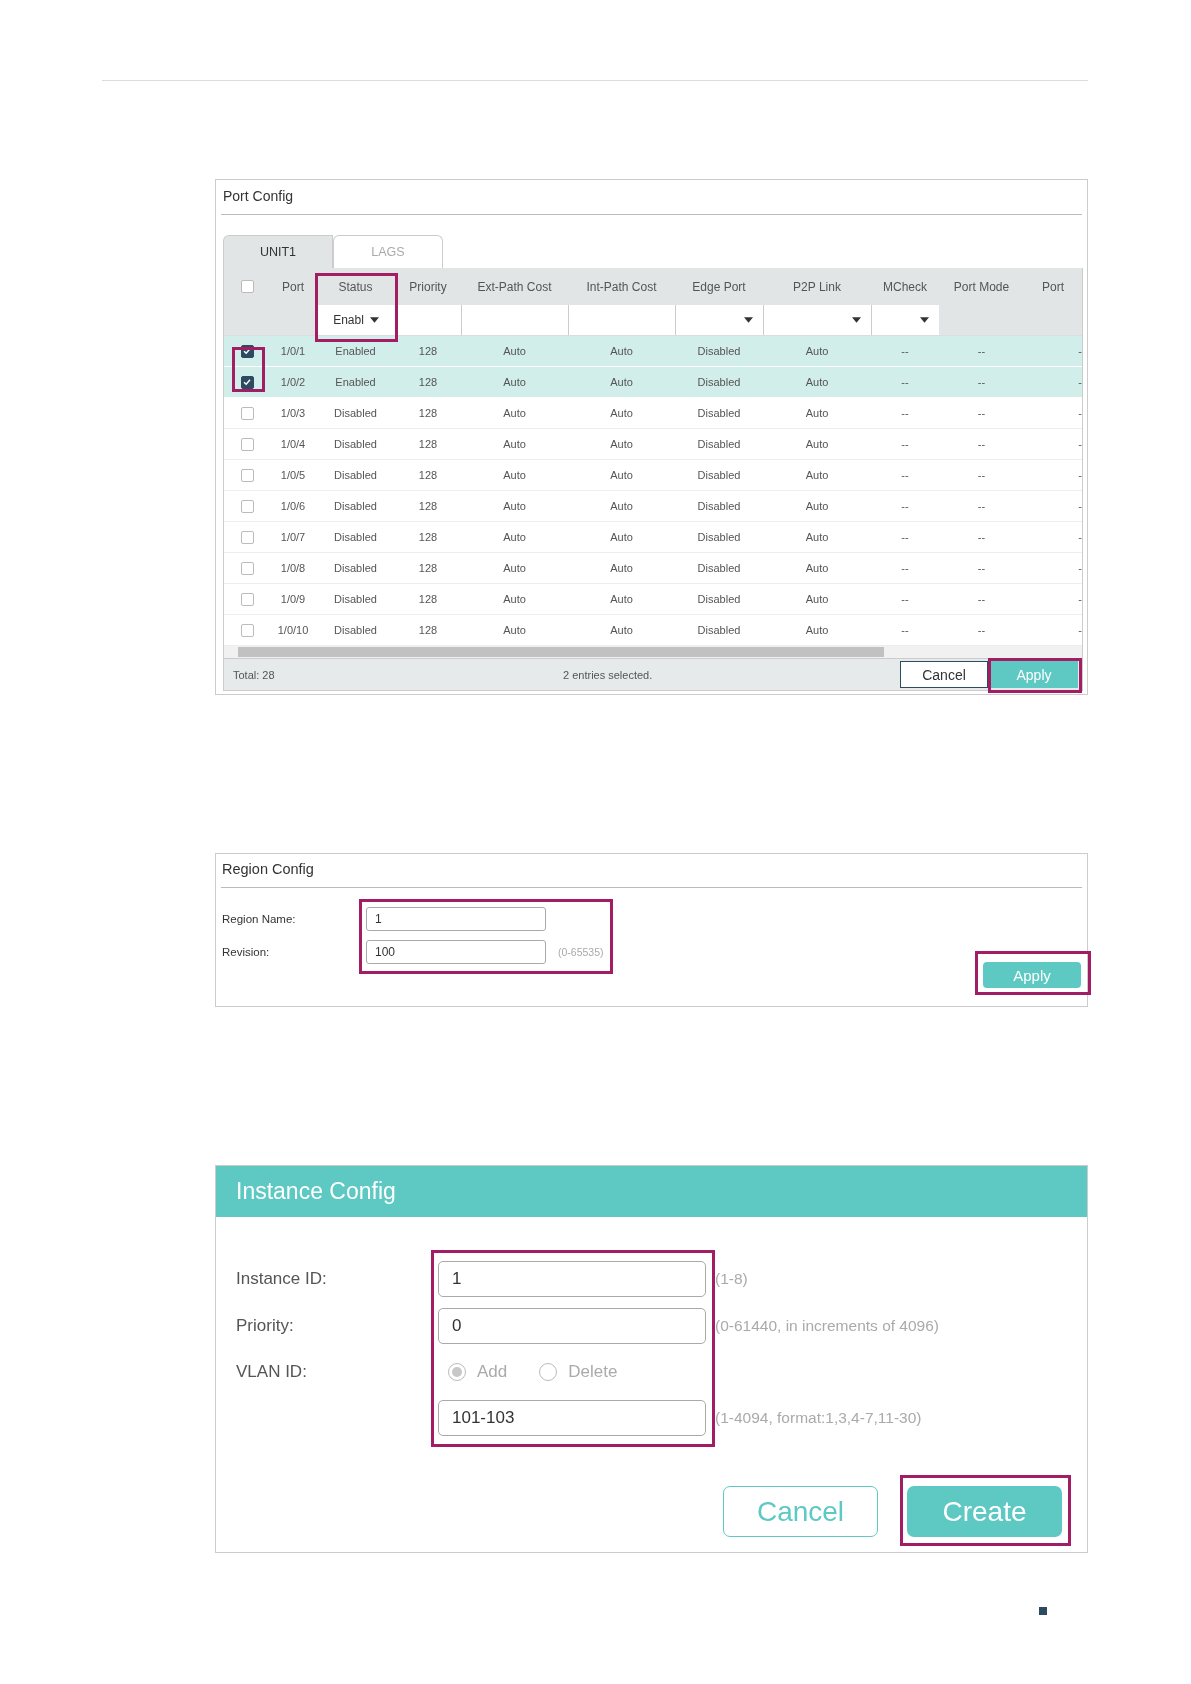 The height and width of the screenshot is (1684, 1191). What do you see at coordinates (593, 1372) in the screenshot?
I see `radio-label: Delete` at bounding box center [593, 1372].